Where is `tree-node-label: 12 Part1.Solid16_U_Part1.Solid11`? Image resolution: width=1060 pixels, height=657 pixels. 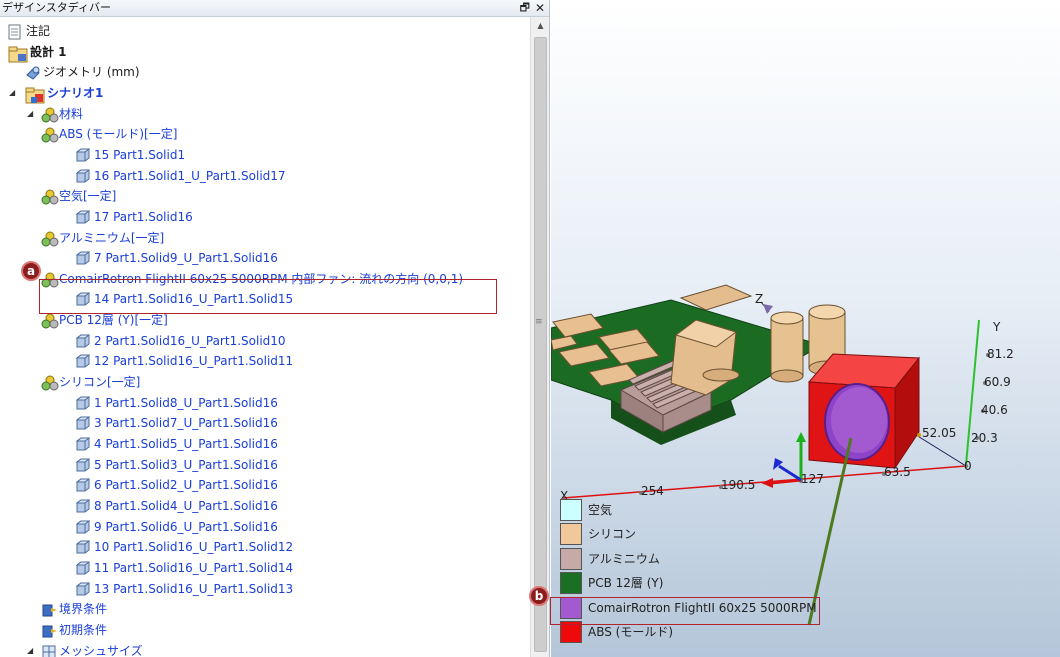
tree-node-label: 12 Part1.Solid16_U_Part1.Solid11 is located at coordinates (194, 361).